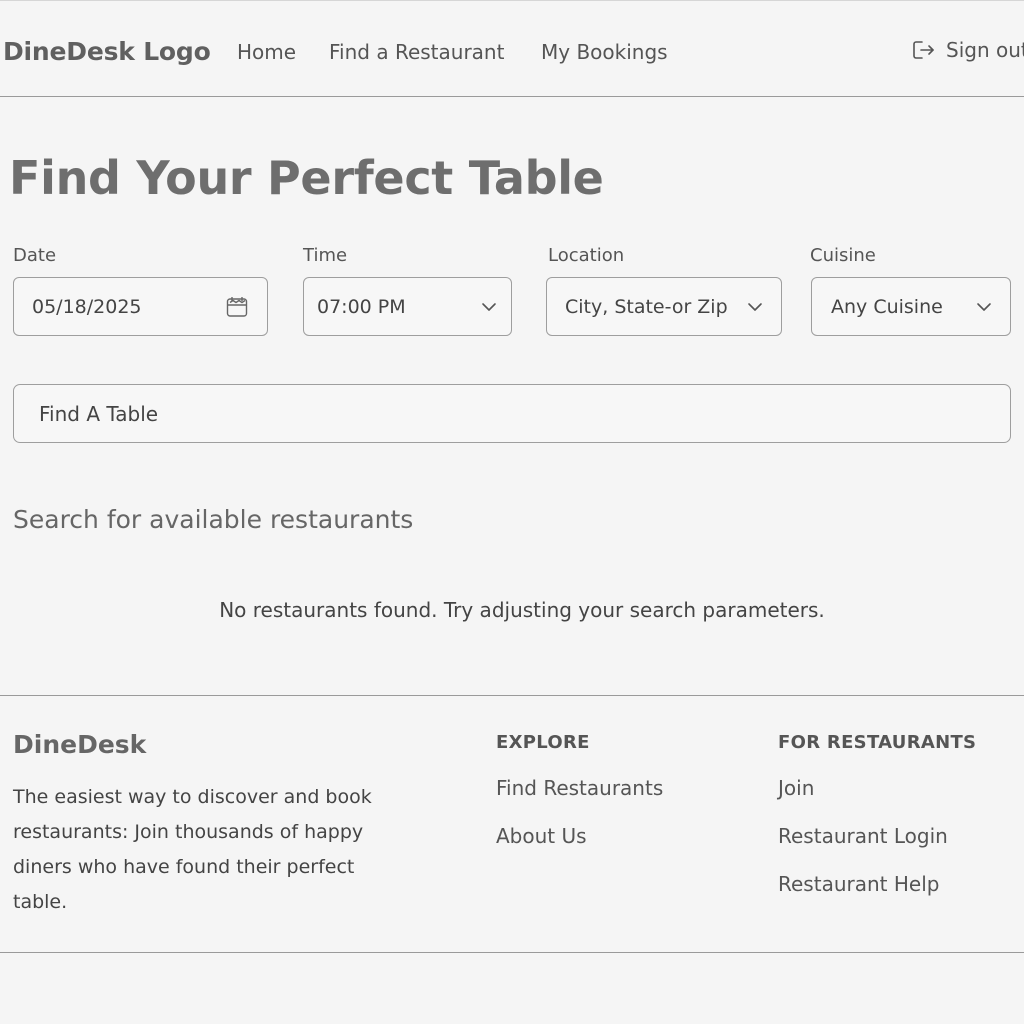  I want to click on find-a-table-label: Find A Table, so click(99, 413).